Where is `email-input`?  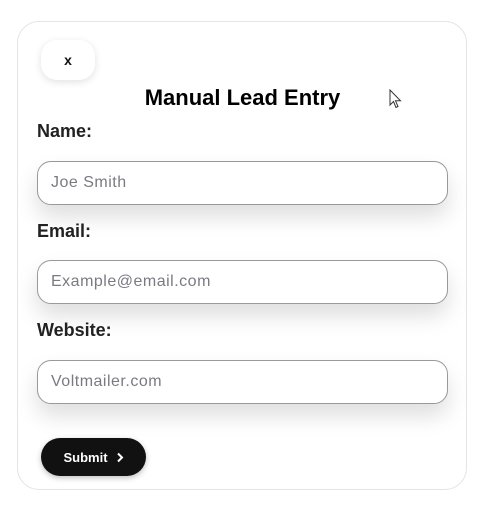
email-input is located at coordinates (242, 282).